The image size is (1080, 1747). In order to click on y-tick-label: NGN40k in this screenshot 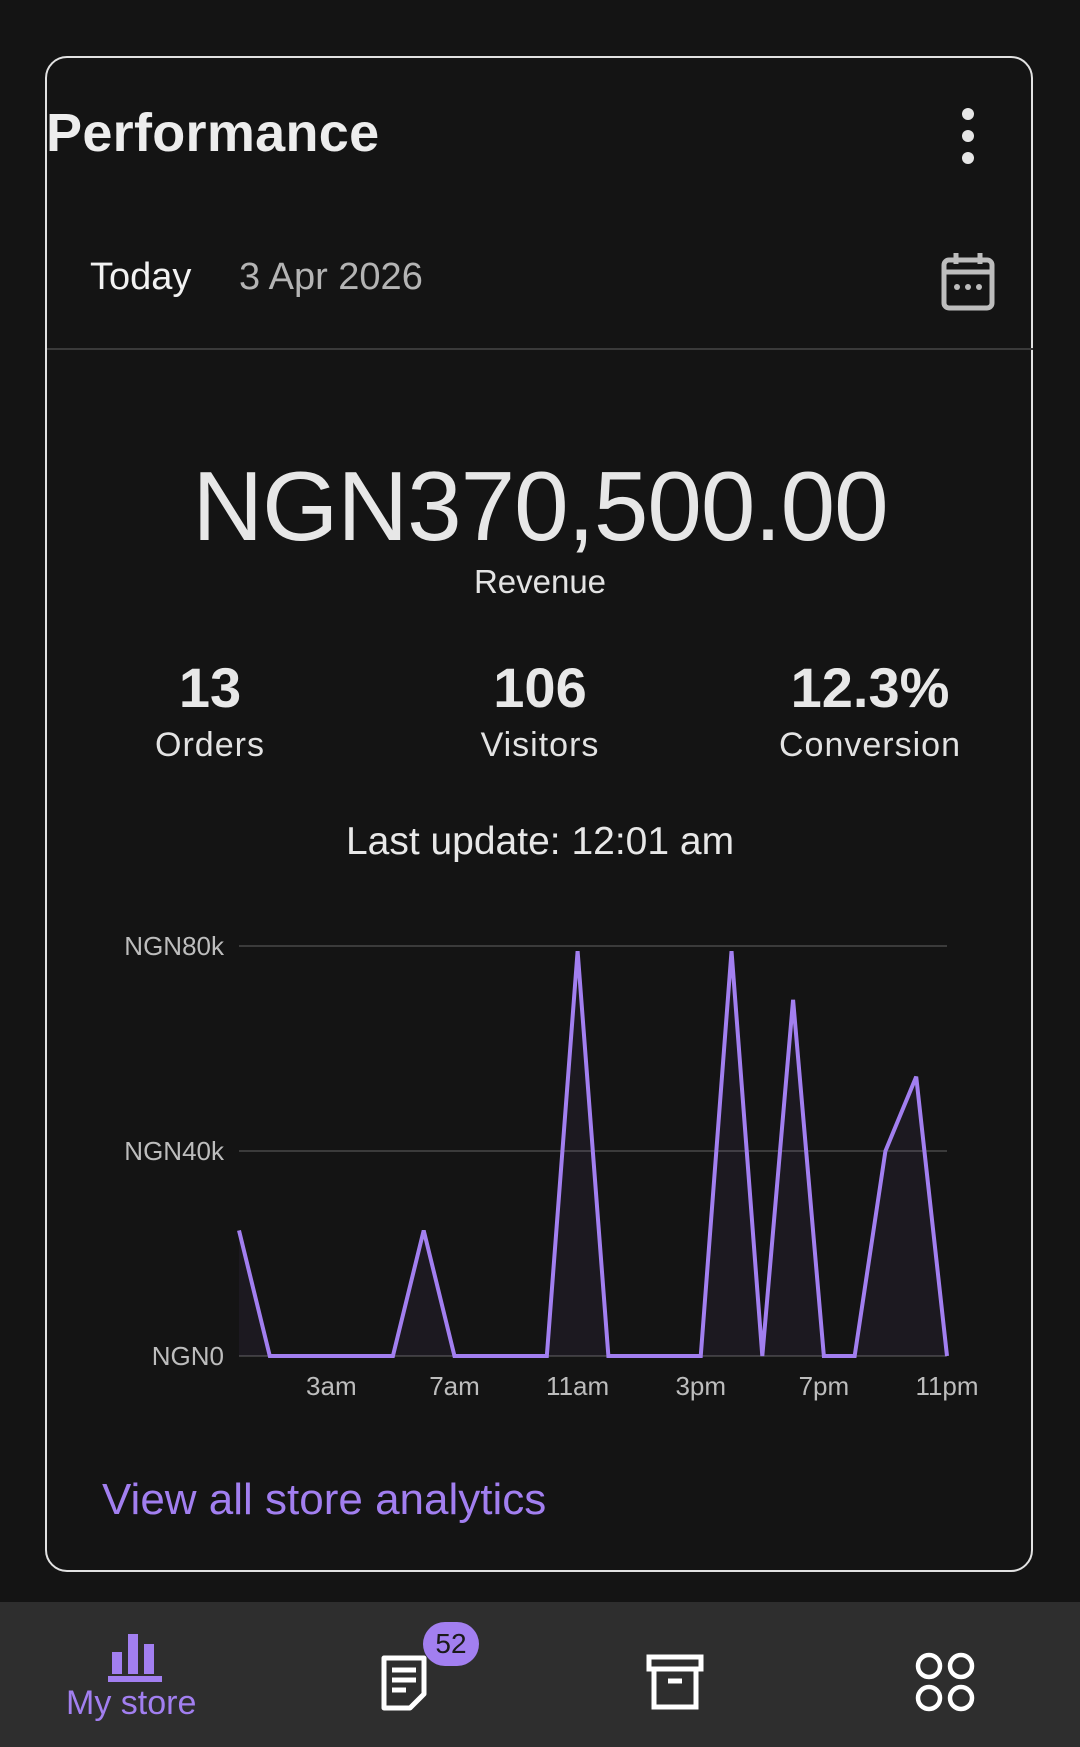, I will do `click(174, 1151)`.